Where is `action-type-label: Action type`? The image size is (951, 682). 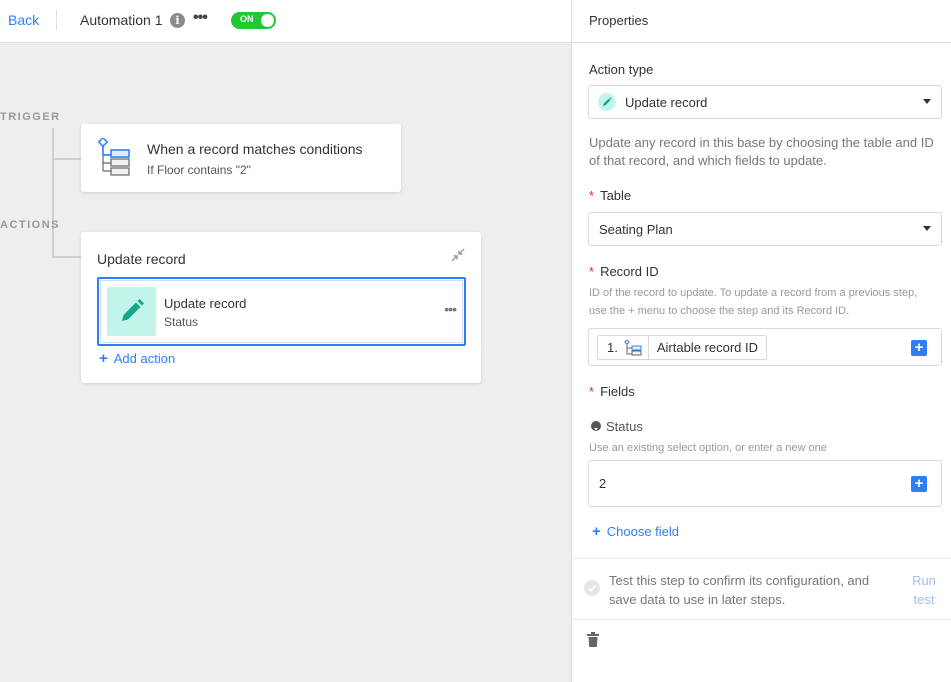
action-type-label: Action type is located at coordinates (621, 69).